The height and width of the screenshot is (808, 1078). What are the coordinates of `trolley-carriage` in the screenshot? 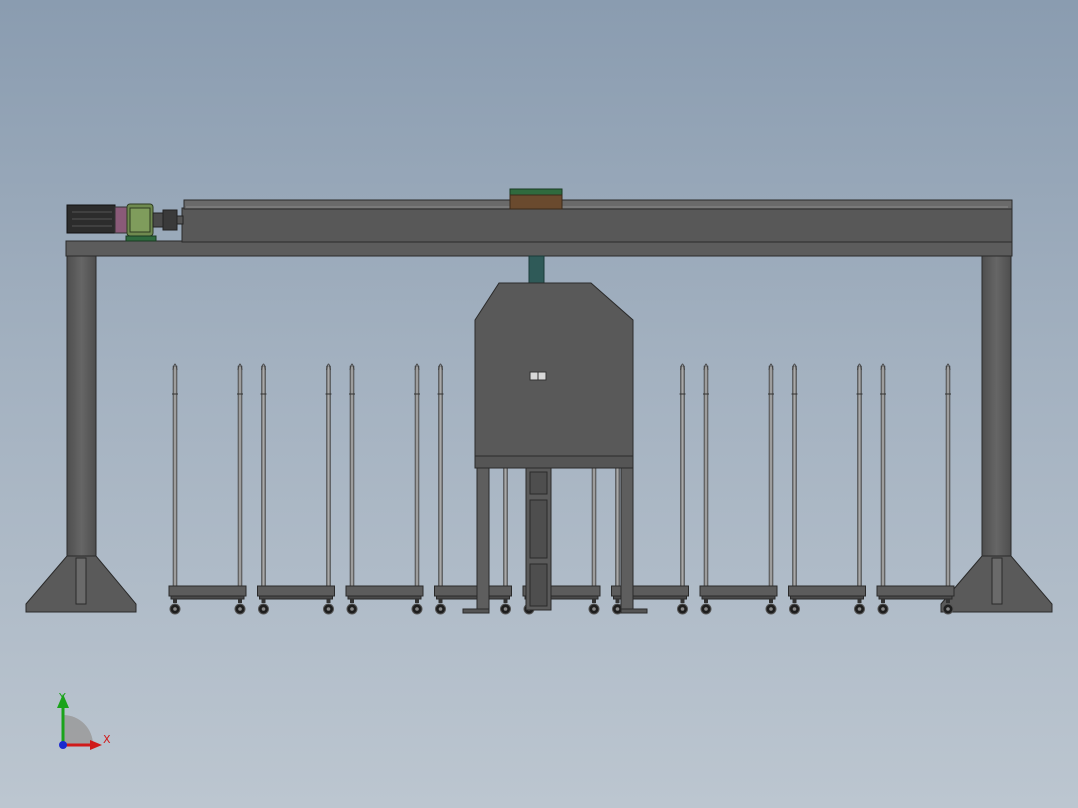 It's located at (536, 199).